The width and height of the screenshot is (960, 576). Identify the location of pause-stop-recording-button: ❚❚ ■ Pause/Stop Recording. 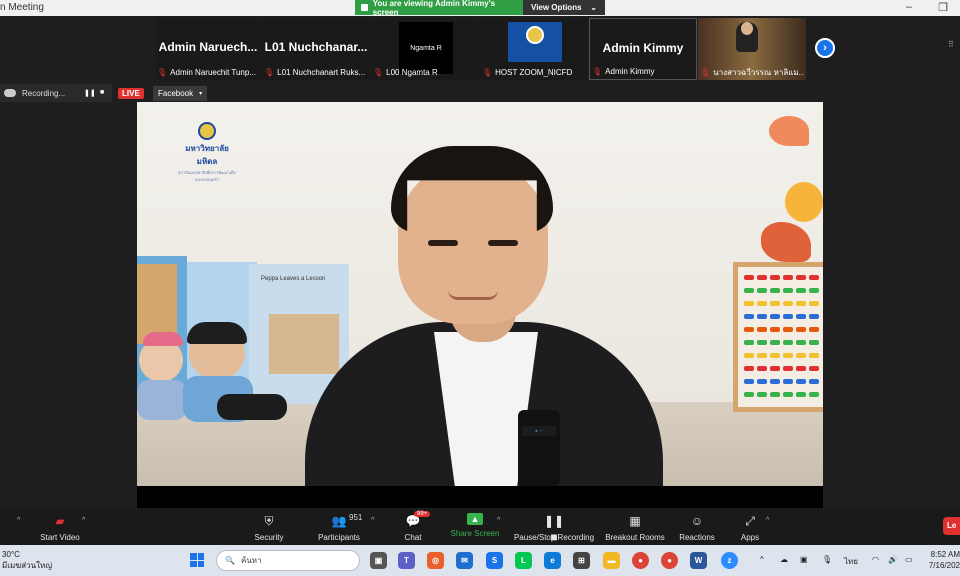
(554, 528).